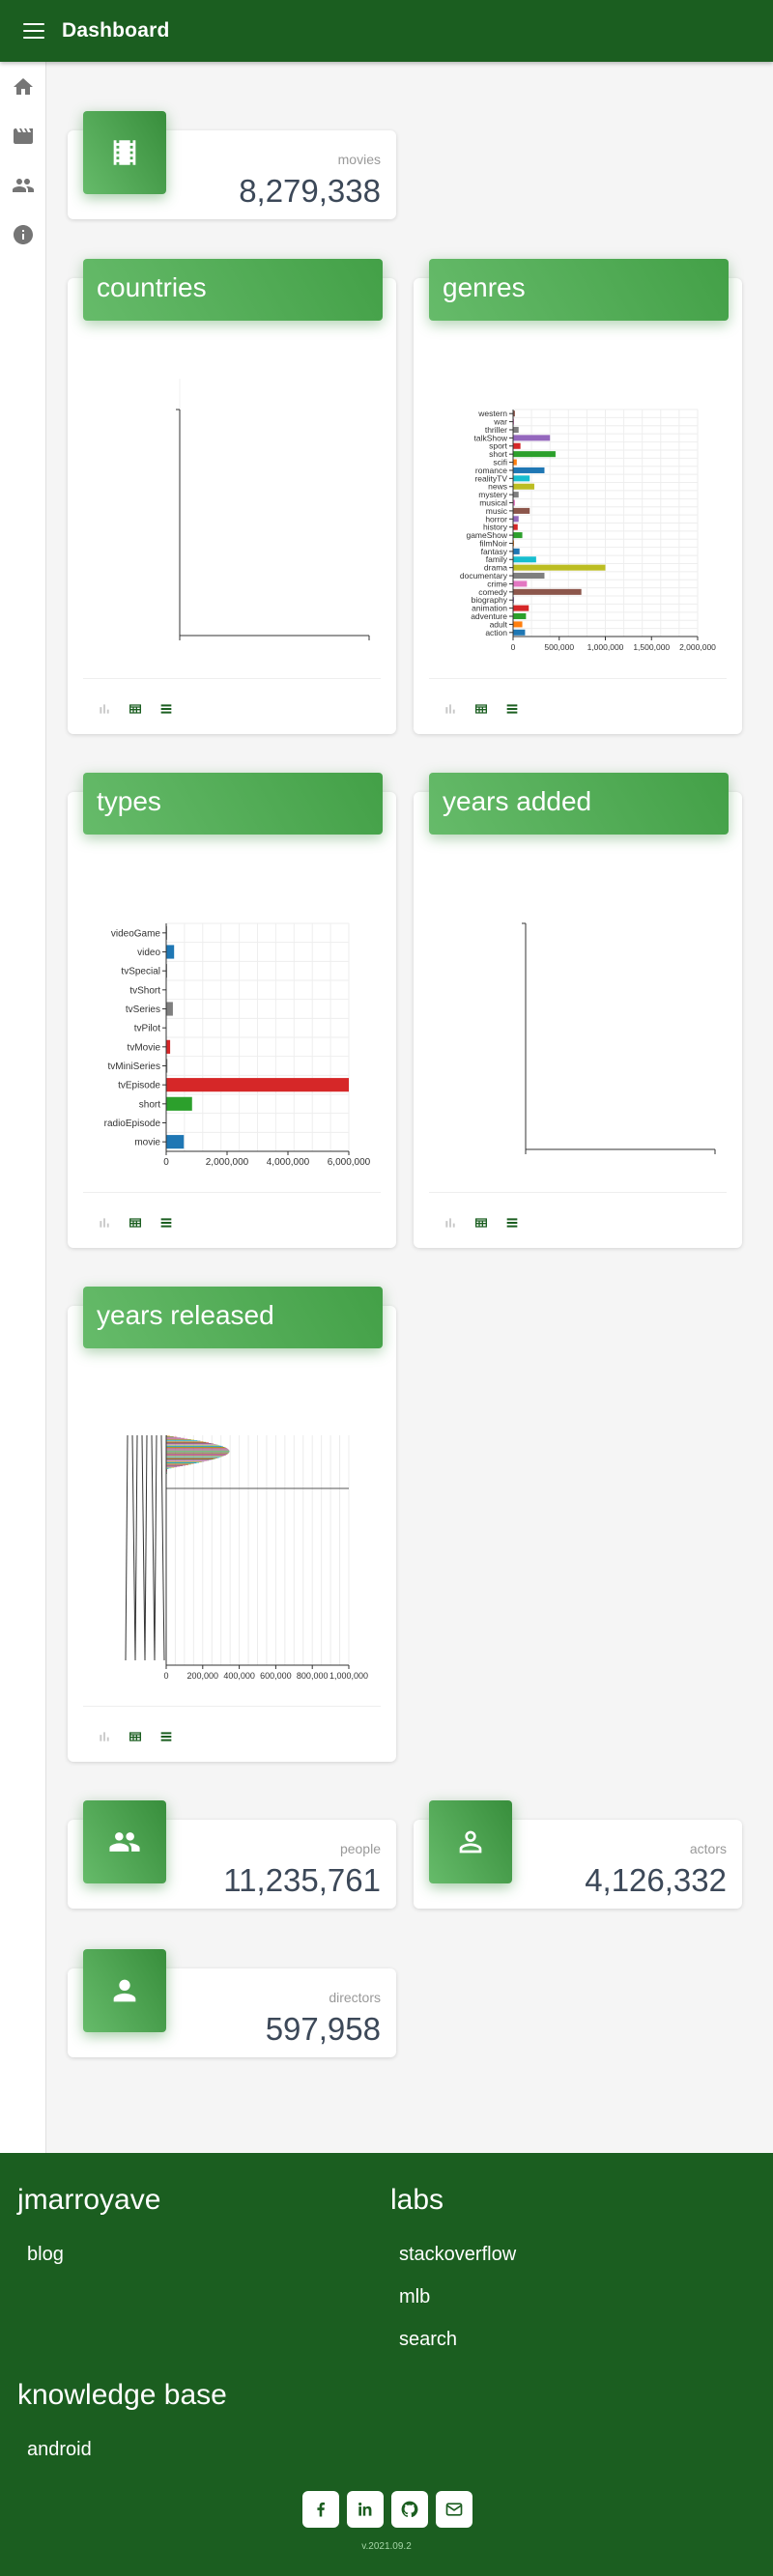 This screenshot has width=773, height=2576. Describe the element at coordinates (232, 165) in the screenshot. I see `movies-stat-card: movies 8,279,338` at that location.